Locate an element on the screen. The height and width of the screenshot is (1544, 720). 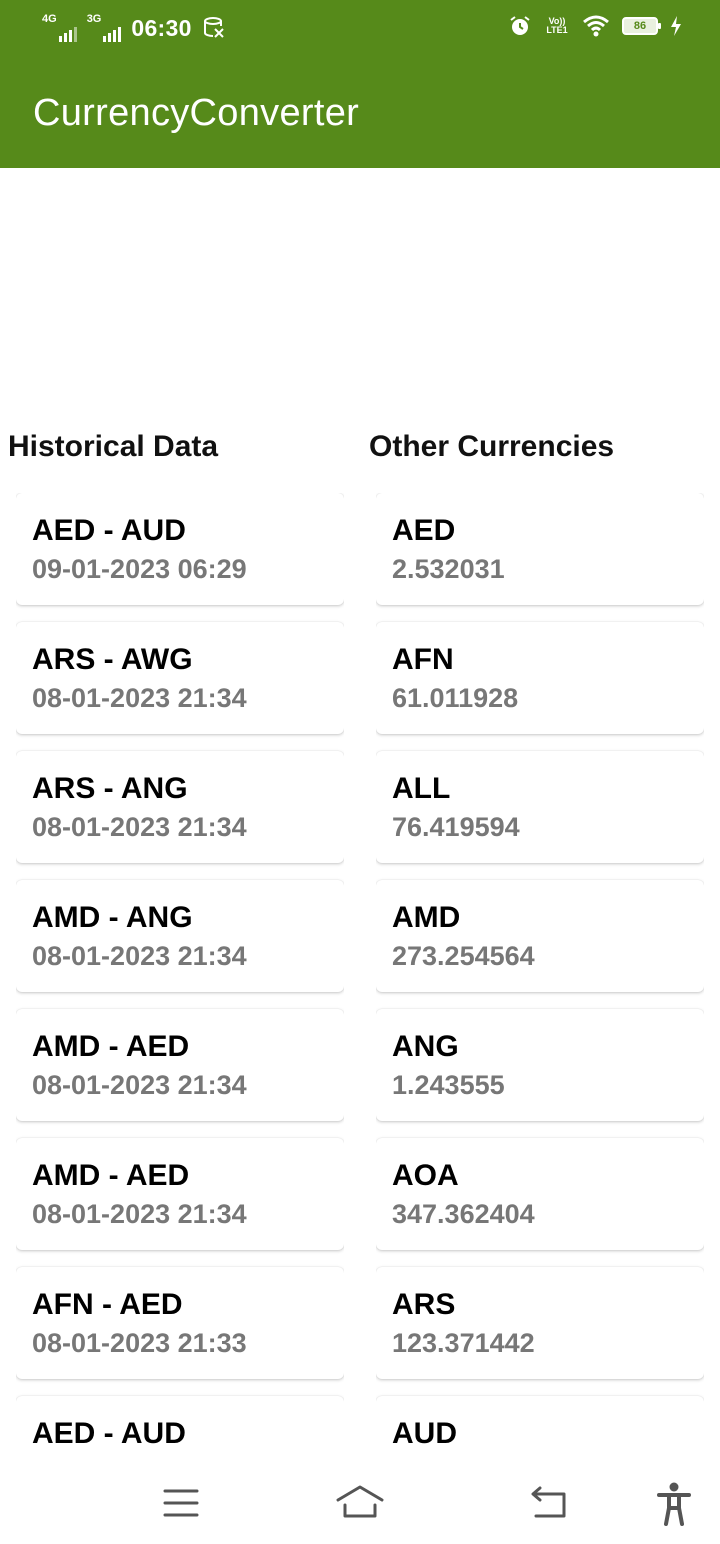
network-type-label-2: 3G is located at coordinates (94, 19).